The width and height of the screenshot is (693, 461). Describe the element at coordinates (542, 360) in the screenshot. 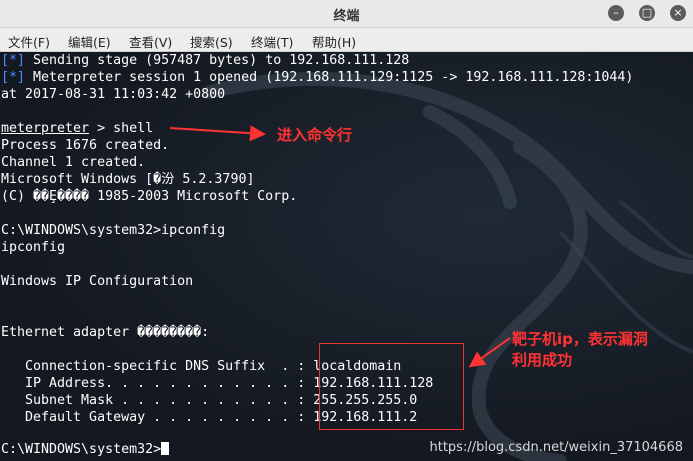

I see `success-annotation-line-2: 利用成功` at that location.